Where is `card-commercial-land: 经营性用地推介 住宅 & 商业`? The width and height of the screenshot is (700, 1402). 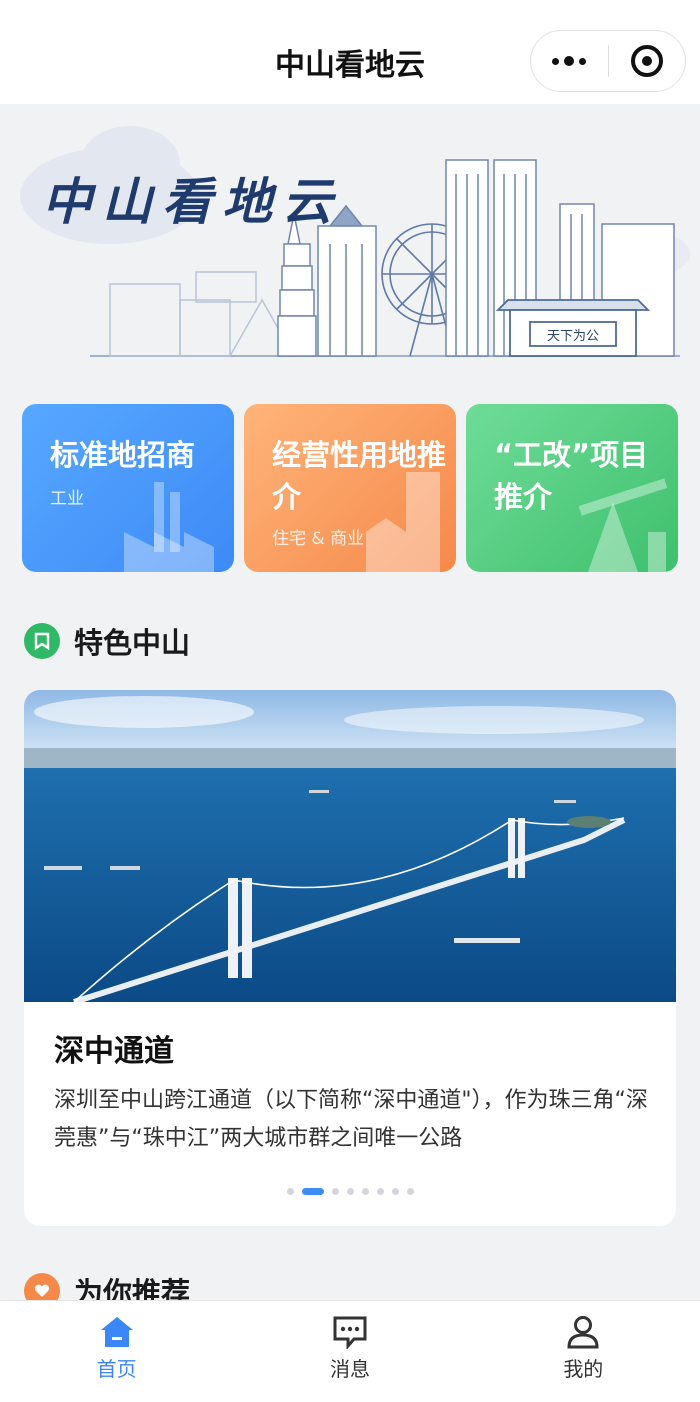 card-commercial-land: 经营性用地推介 住宅 & 商业 is located at coordinates (350, 488).